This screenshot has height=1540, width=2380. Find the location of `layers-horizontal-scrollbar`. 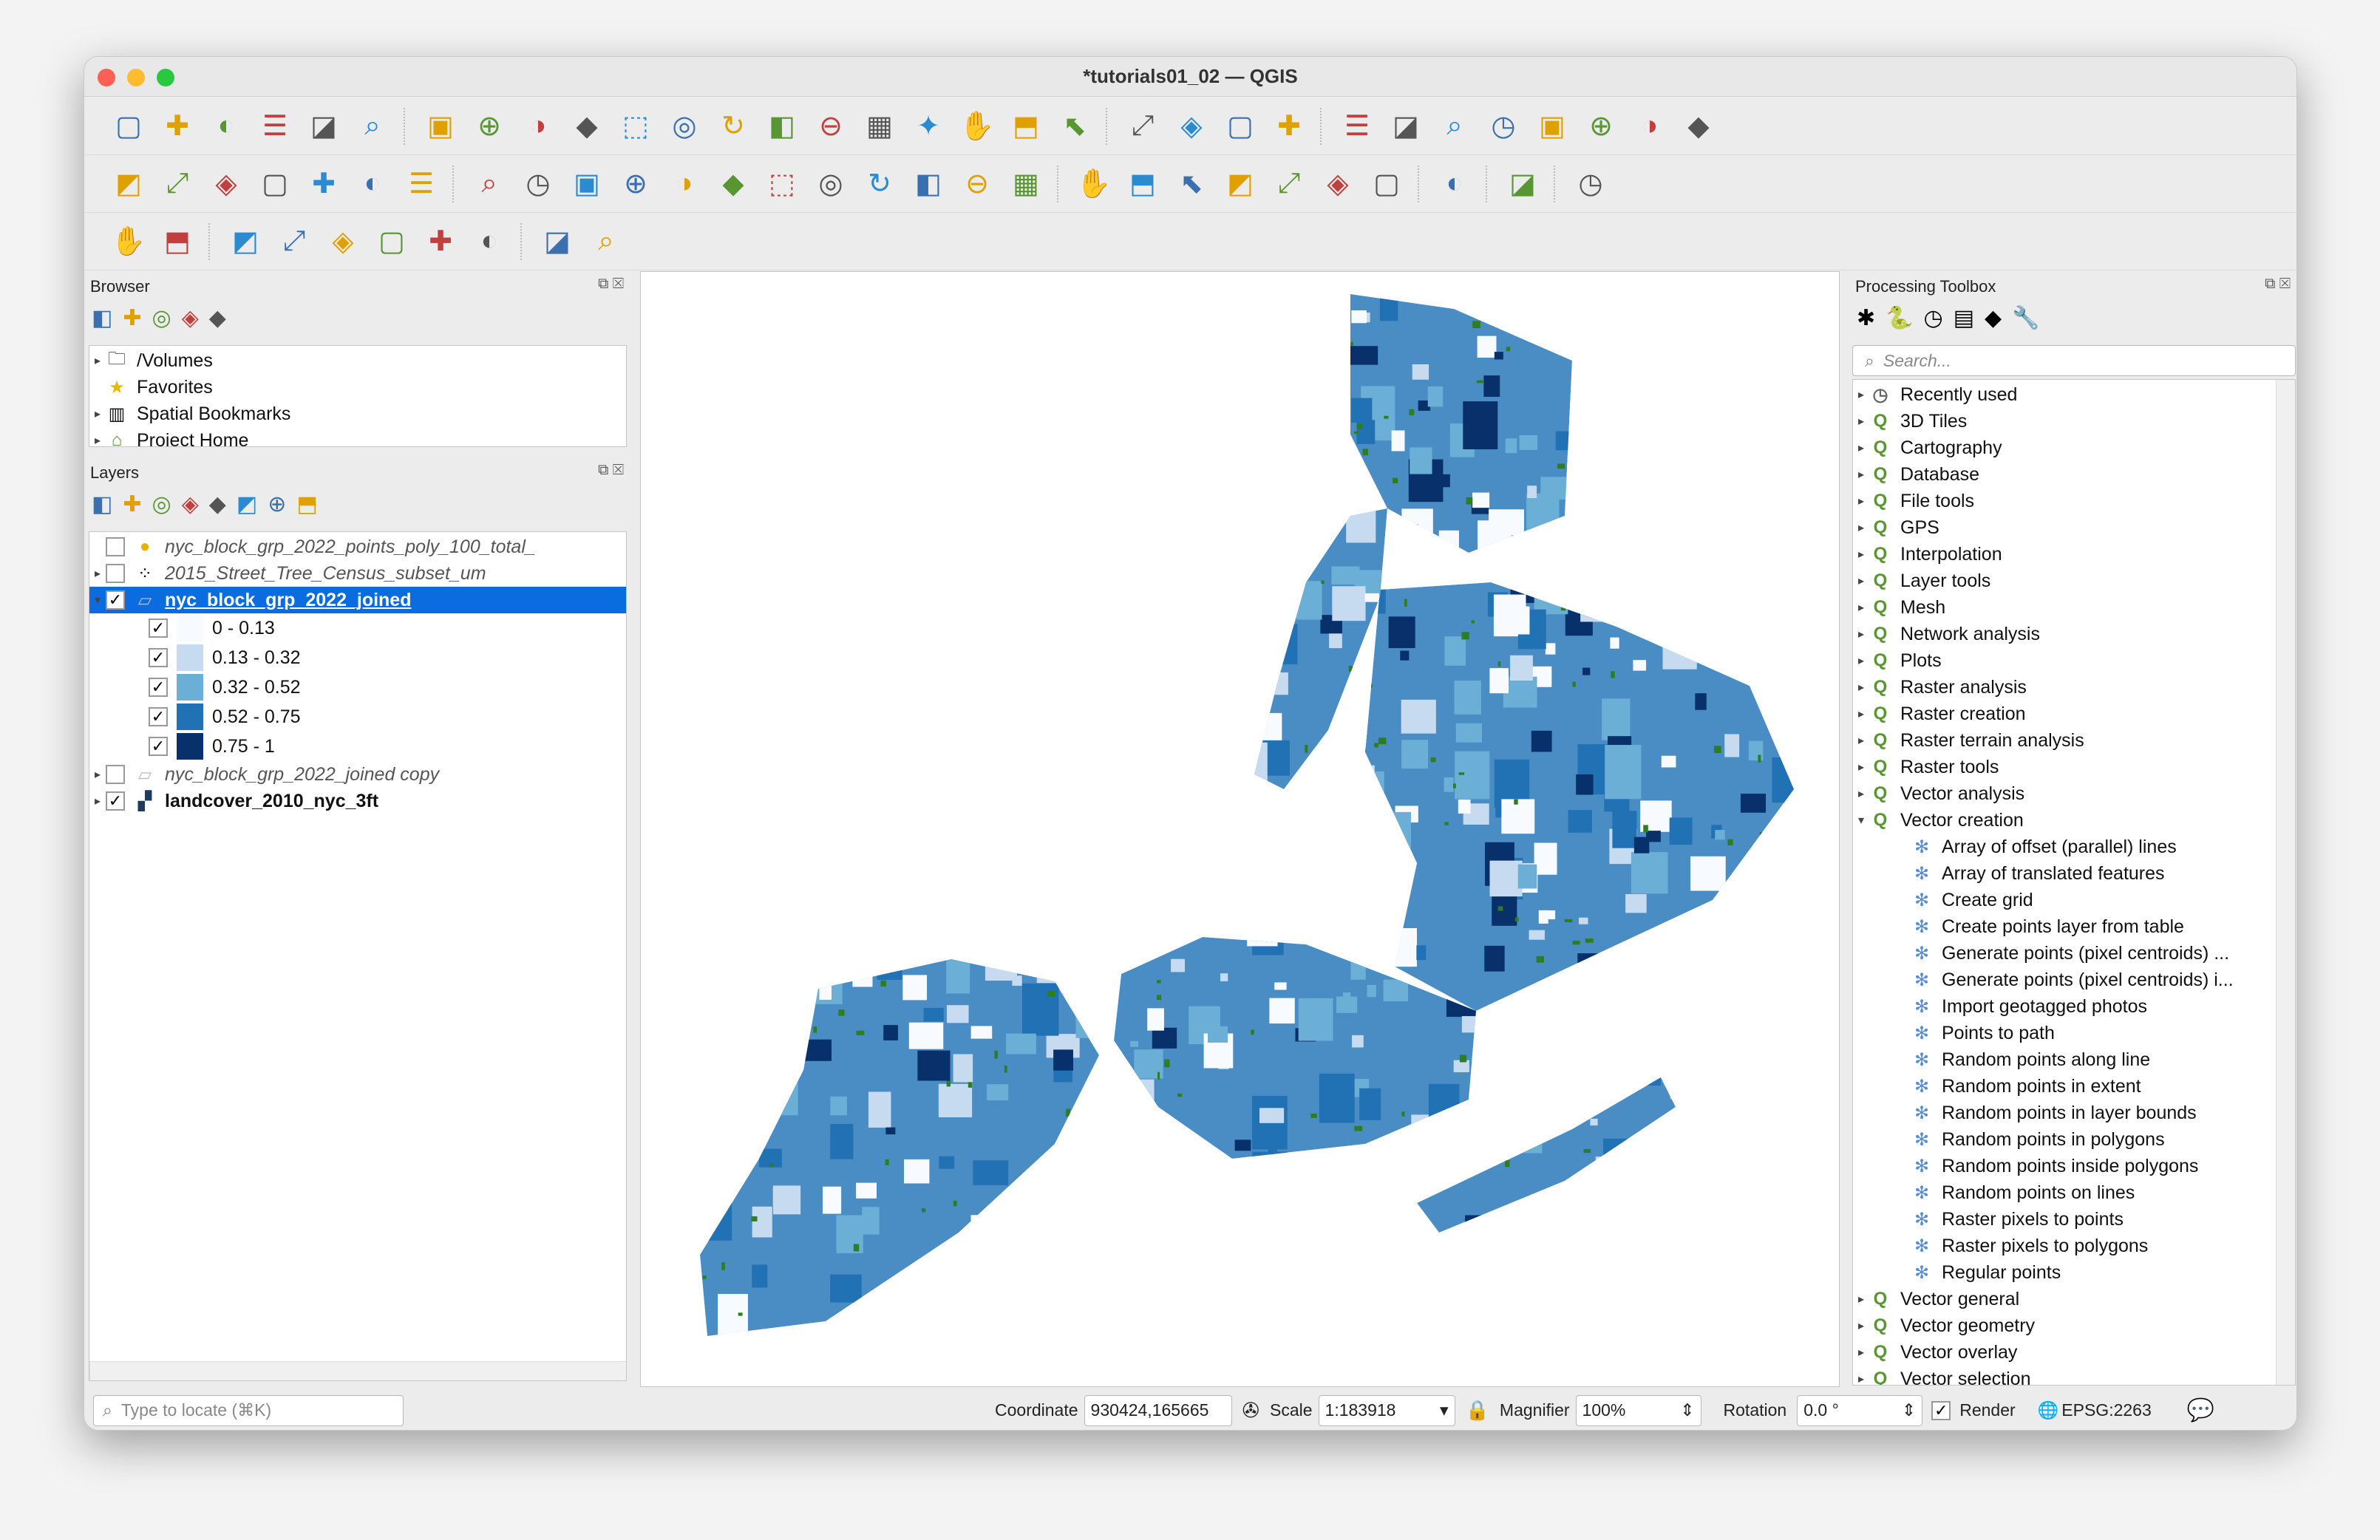

layers-horizontal-scrollbar is located at coordinates (357, 1370).